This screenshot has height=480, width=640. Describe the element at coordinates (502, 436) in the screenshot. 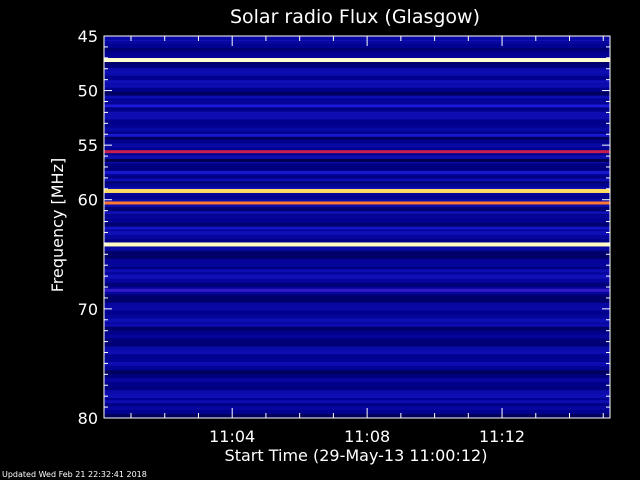

I see `x-tick-label: 11:12` at that location.